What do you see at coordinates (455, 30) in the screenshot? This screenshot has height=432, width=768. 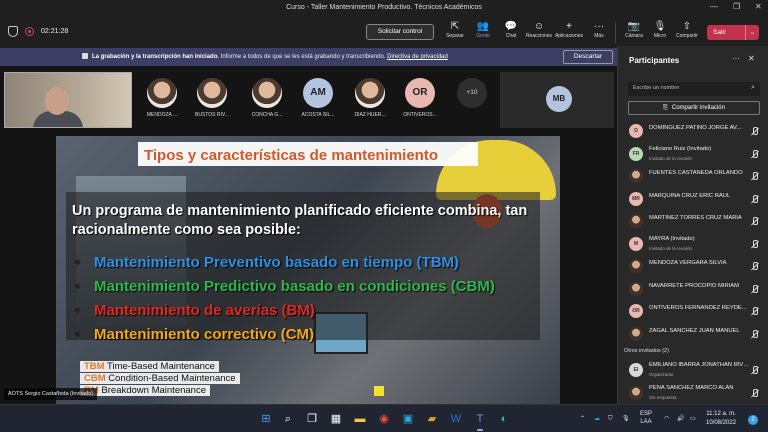 I see `separate-button: ⇱ Separar` at bounding box center [455, 30].